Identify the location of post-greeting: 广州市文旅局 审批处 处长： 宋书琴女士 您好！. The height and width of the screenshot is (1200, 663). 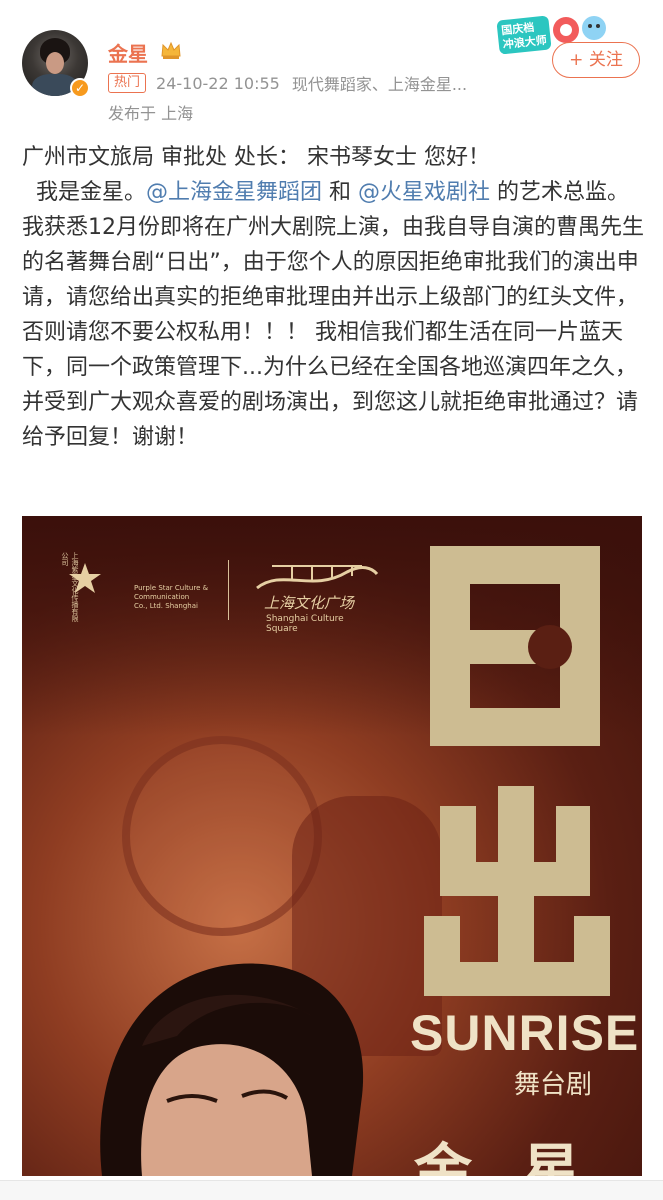
(256, 157).